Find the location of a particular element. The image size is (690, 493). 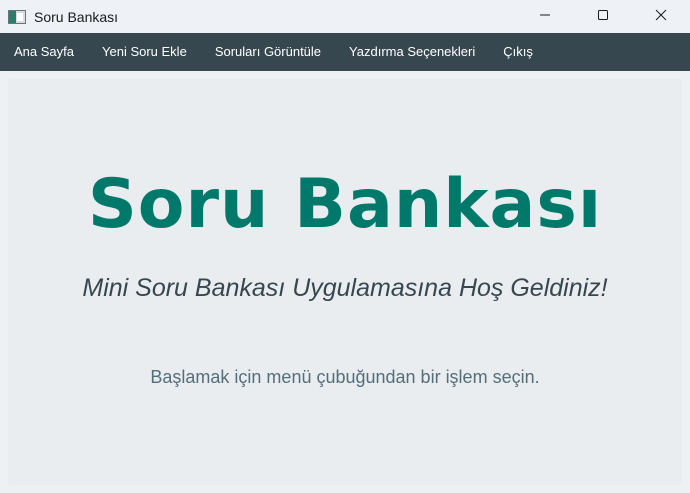

window-title: Soru Bankası is located at coordinates (76, 16).